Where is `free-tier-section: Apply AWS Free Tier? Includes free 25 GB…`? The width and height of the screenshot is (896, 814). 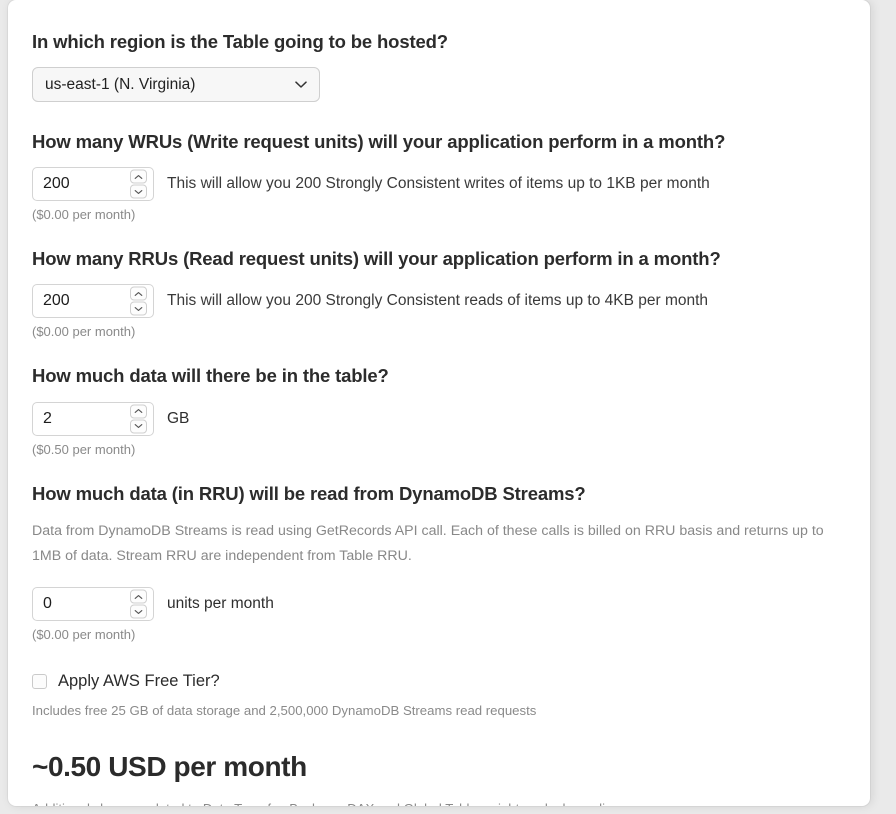 free-tier-section: Apply AWS Free Tier? Includes free 25 GB… is located at coordinates (439, 695).